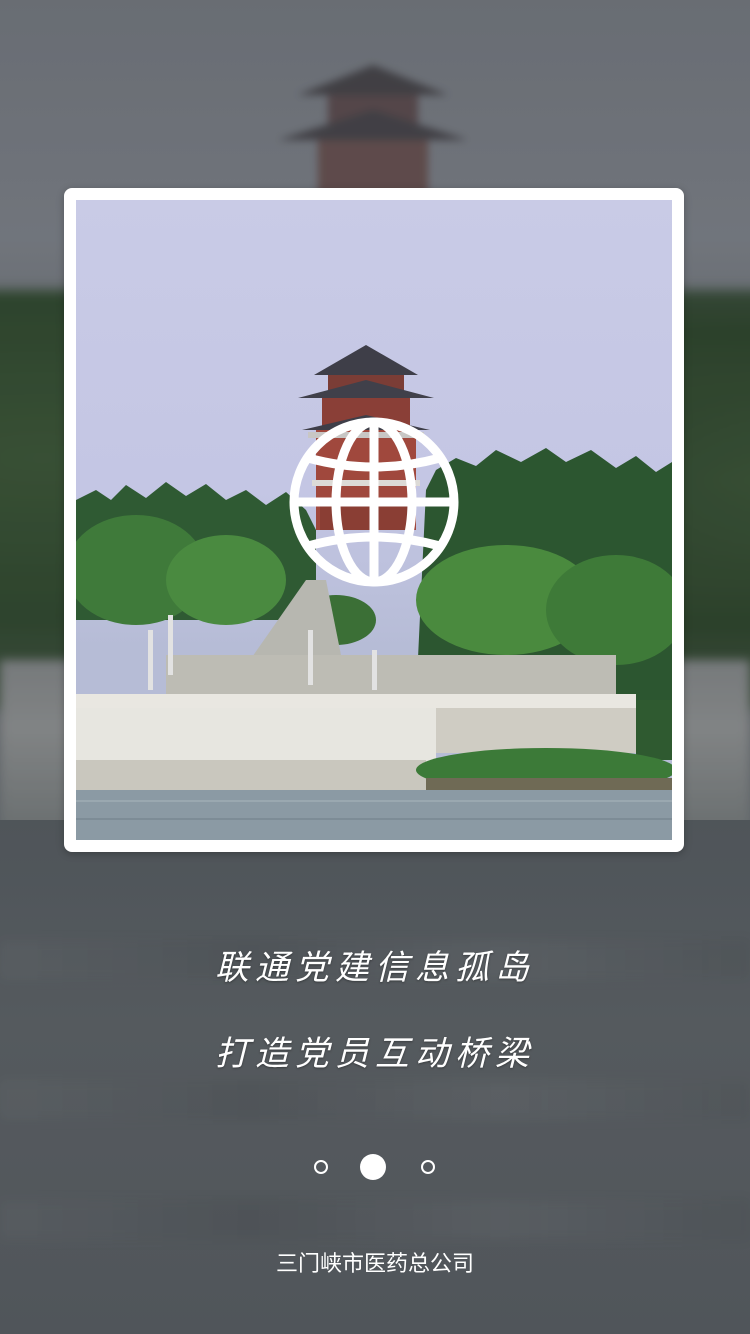 This screenshot has width=750, height=1334. Describe the element at coordinates (375, 1054) in the screenshot. I see `slogan-line-2: 打造党员互动桥梁` at that location.